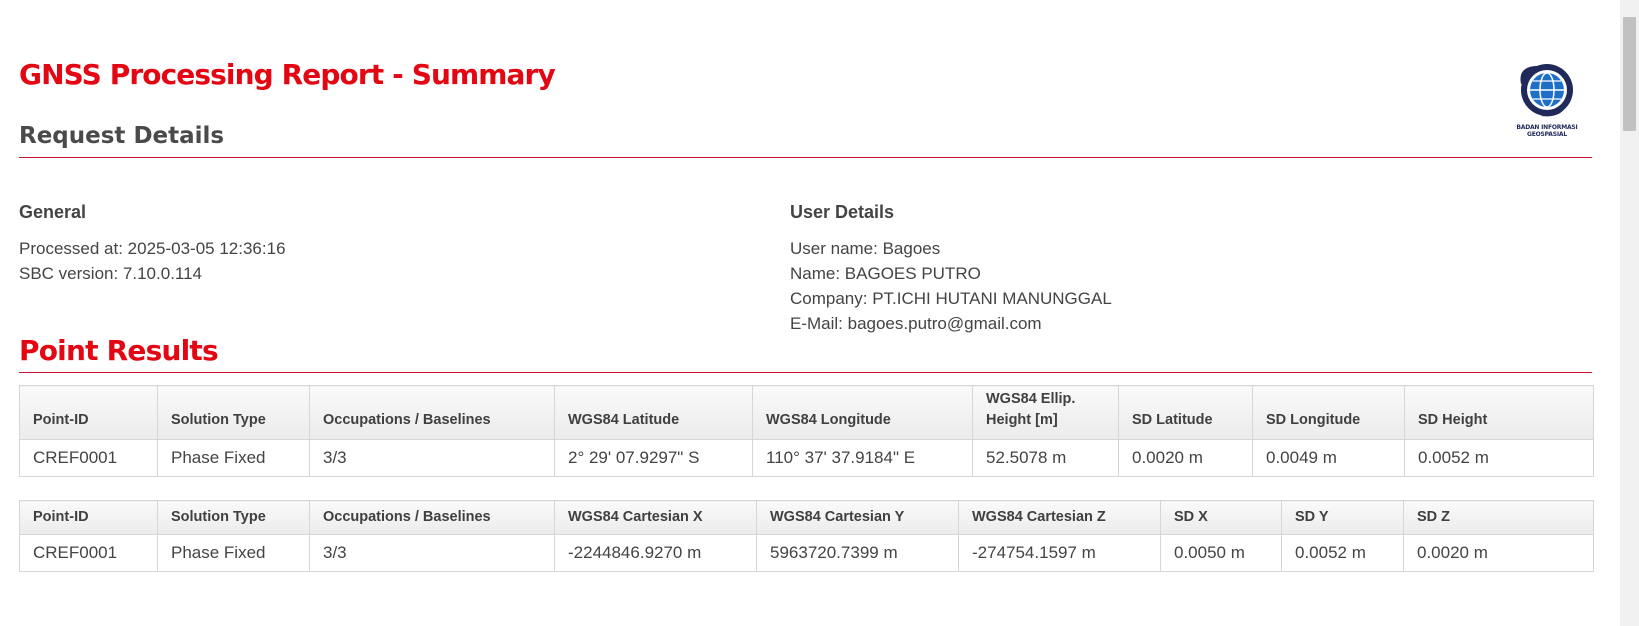 This screenshot has height=626, width=1639. I want to click on logo-caption: BADAN INFORMASI GEOSPASIAL, so click(1547, 131).